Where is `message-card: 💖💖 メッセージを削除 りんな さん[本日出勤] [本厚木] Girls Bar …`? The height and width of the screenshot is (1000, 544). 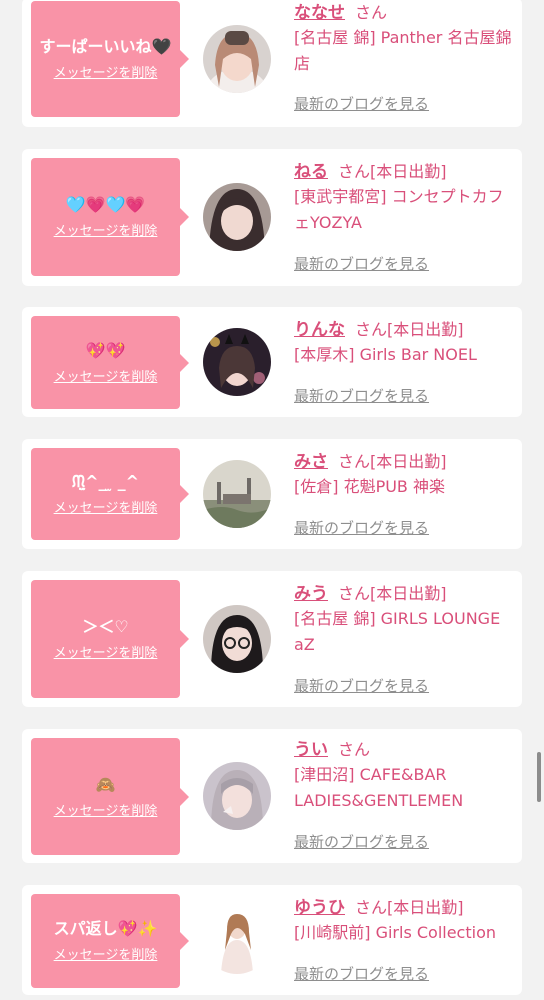 message-card: 💖💖 メッセージを削除 りんな さん[本日出勤] [本厚木] Girls Bar … is located at coordinates (272, 362).